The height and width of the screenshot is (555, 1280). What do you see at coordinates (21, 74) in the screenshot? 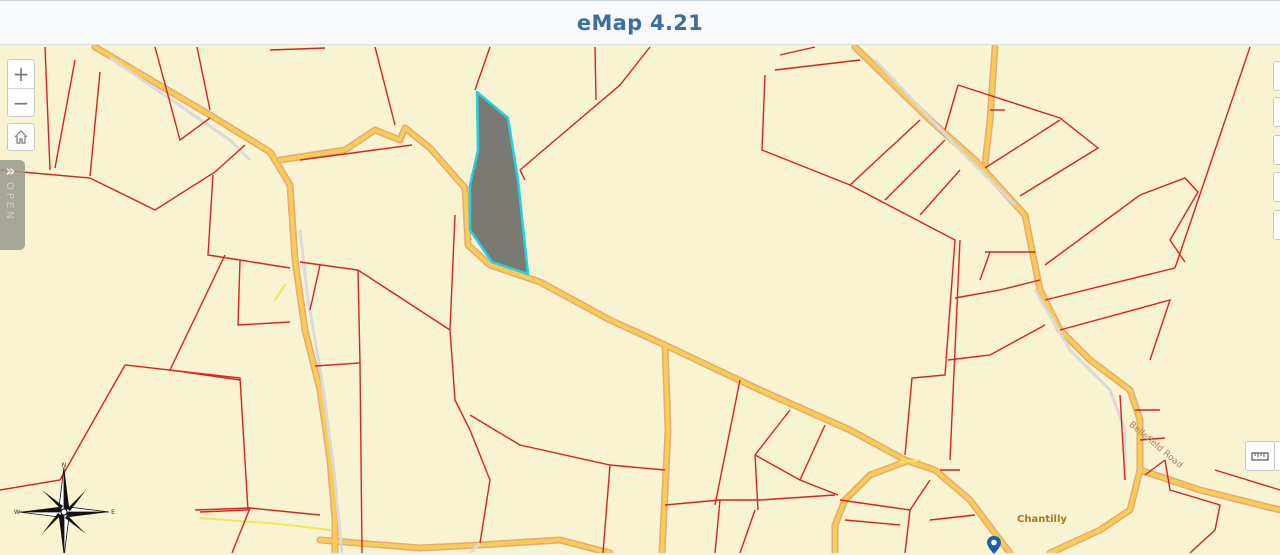
I see `zoom-in-button: +` at bounding box center [21, 74].